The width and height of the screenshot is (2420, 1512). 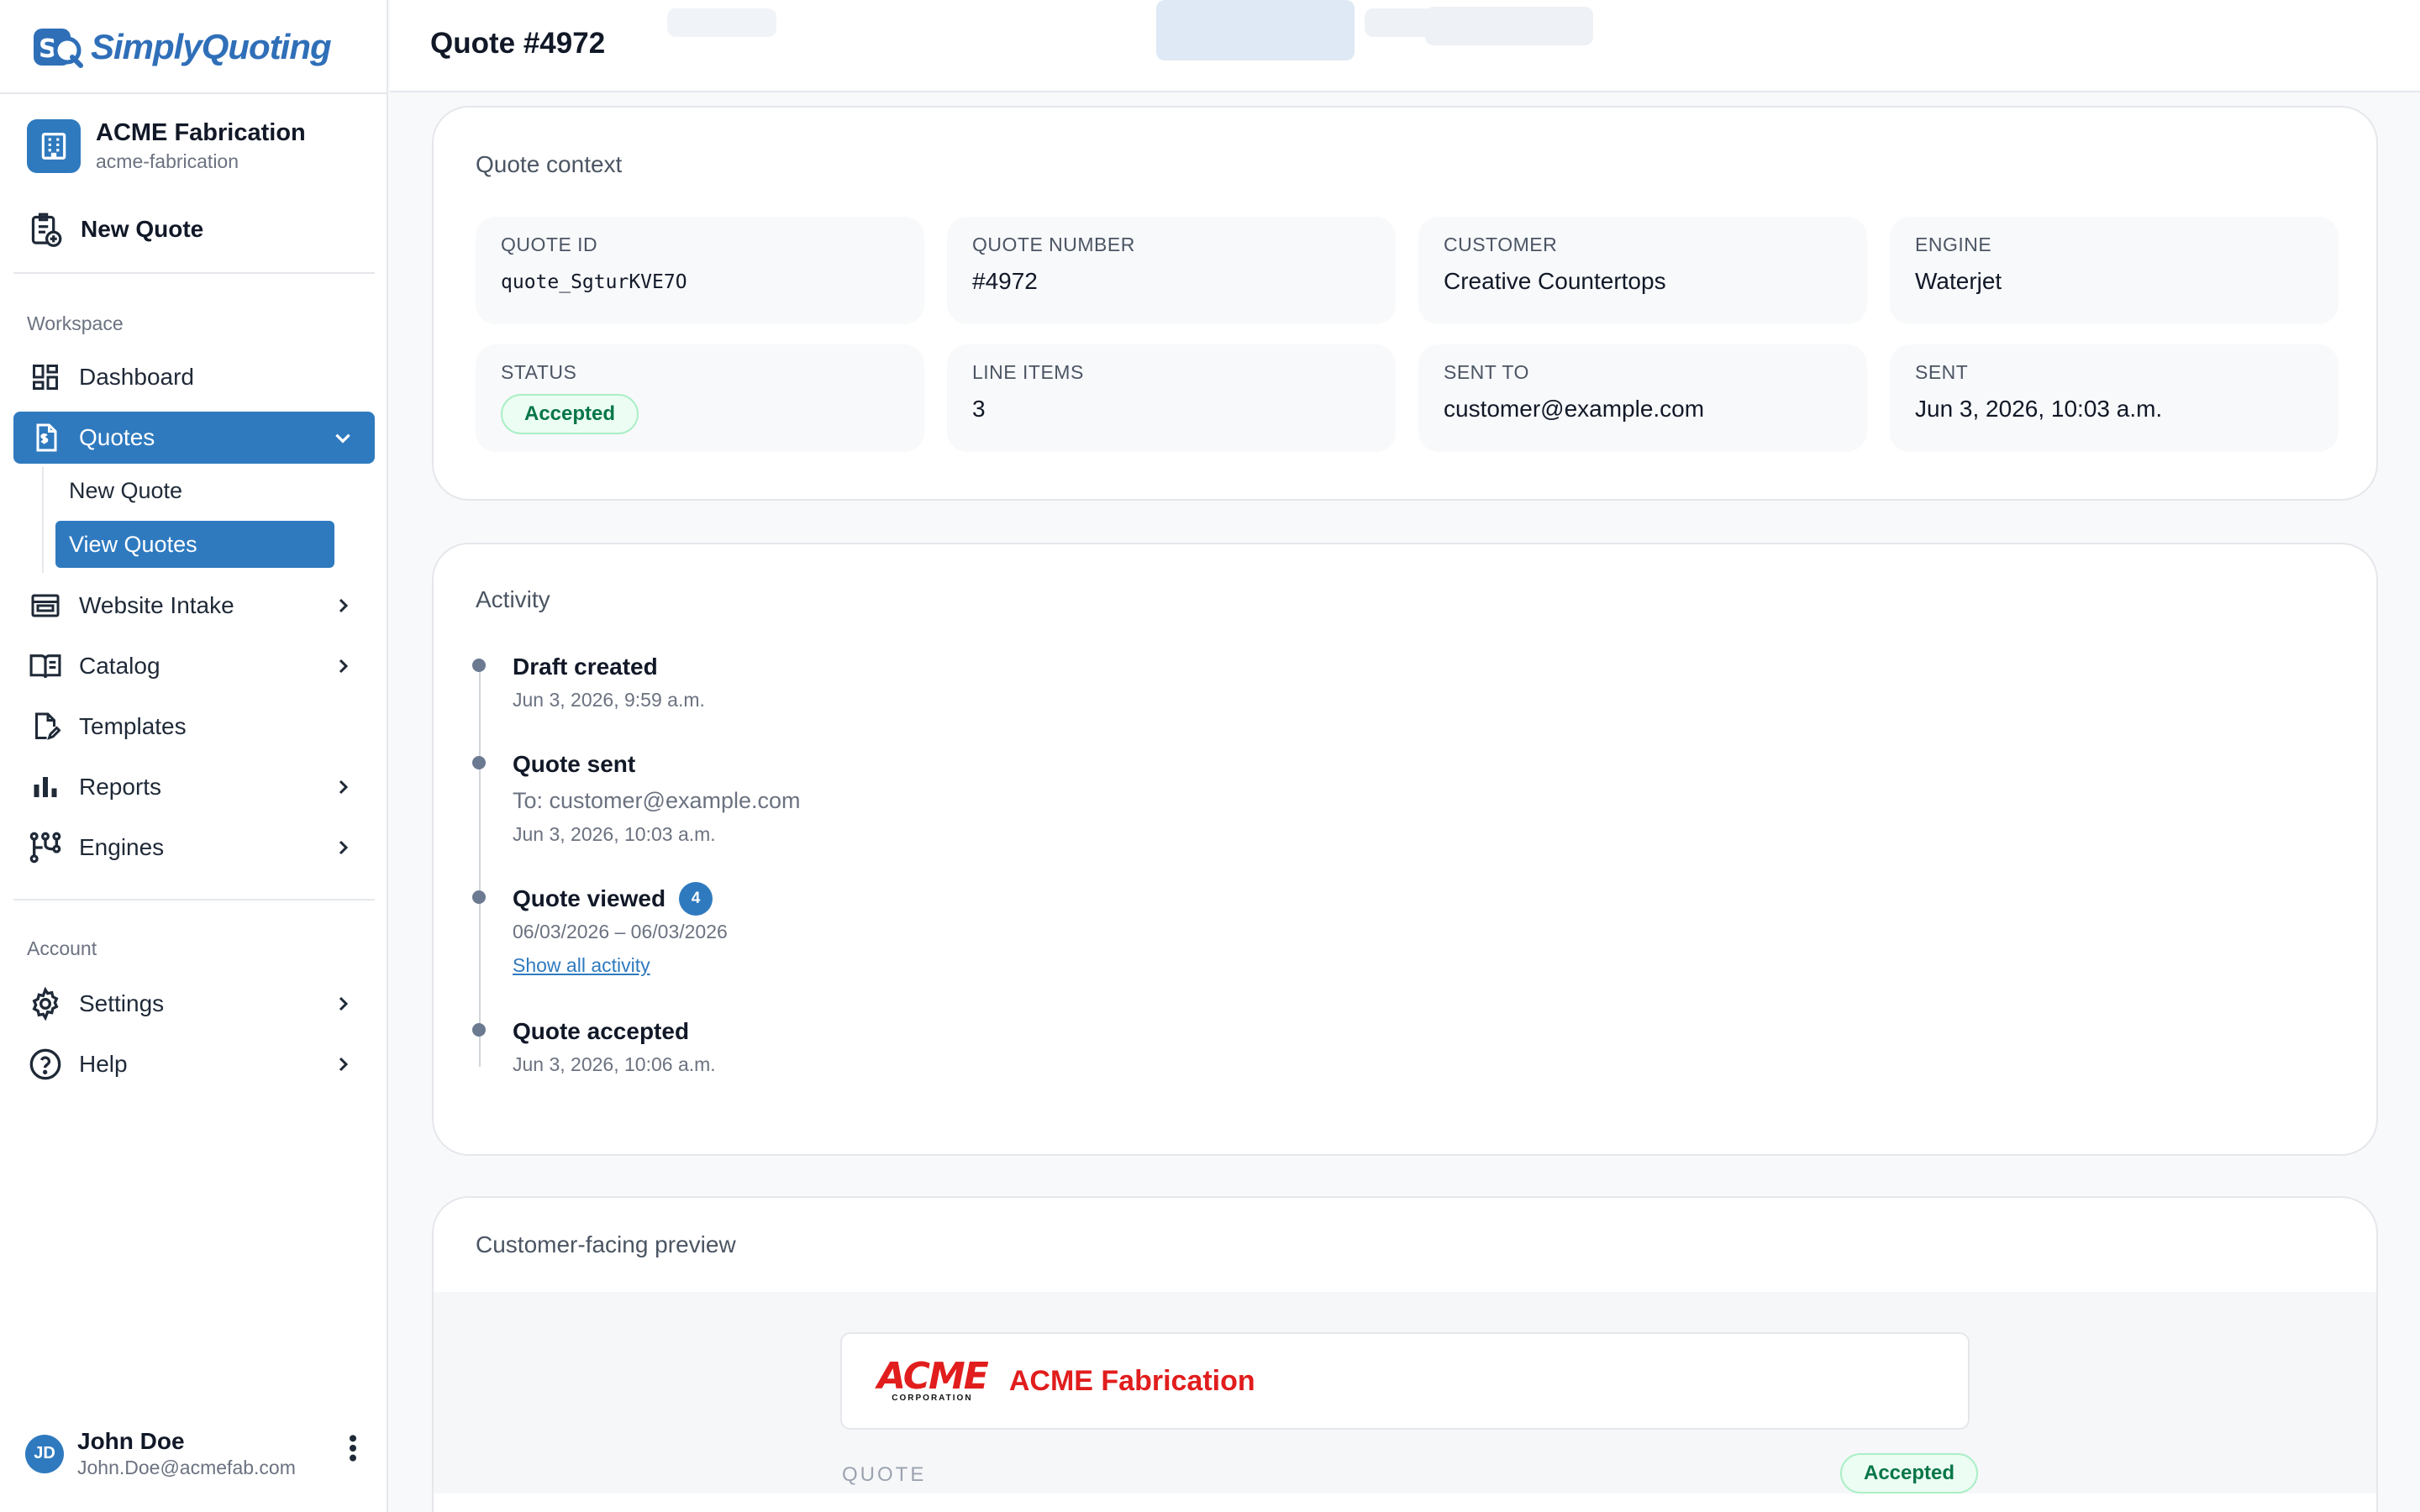 I want to click on field-value: 3, so click(x=979, y=409).